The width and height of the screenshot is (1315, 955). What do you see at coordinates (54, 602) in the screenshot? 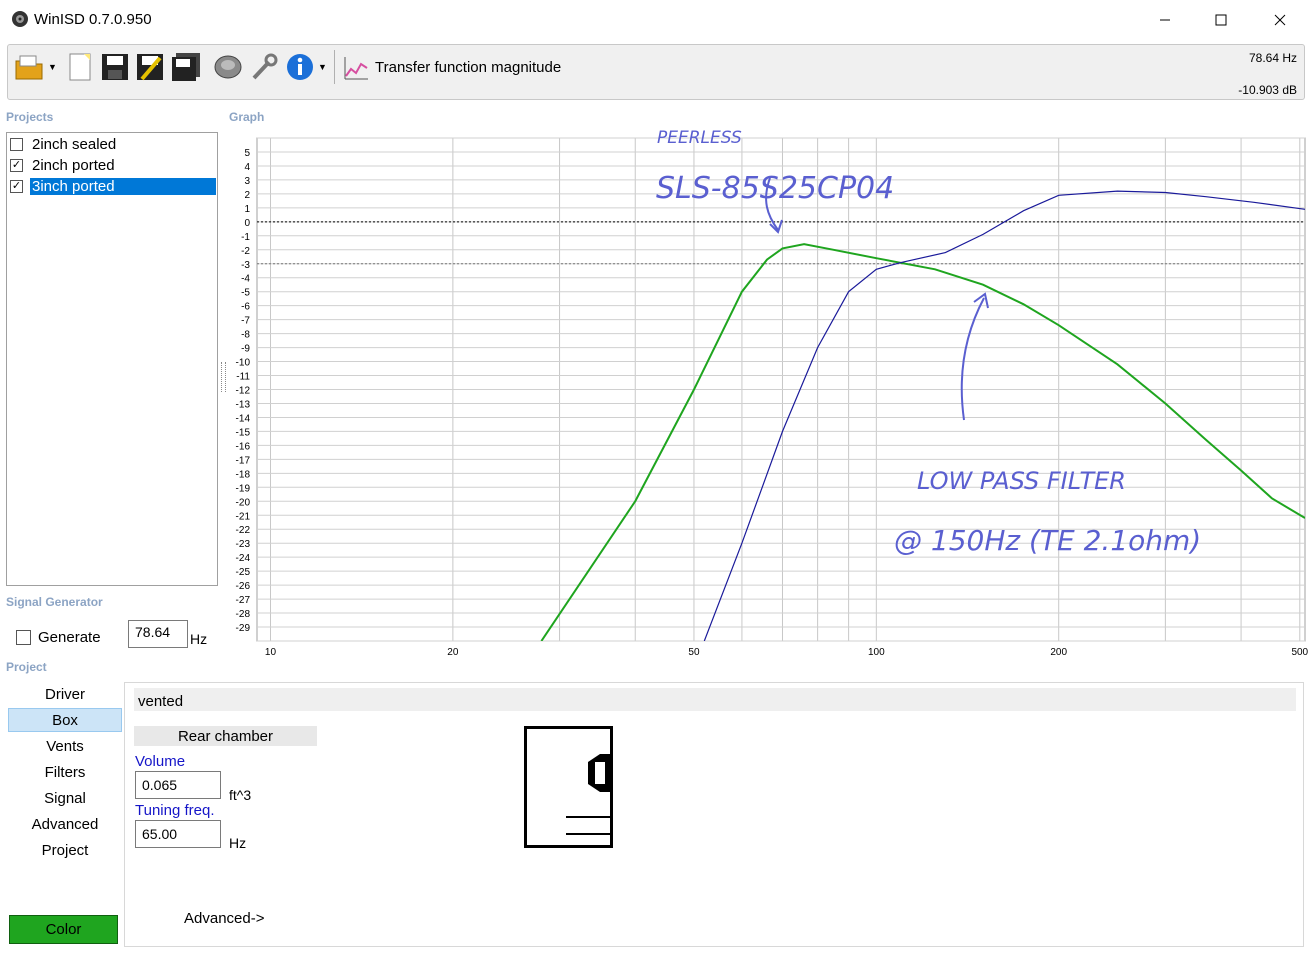
I see `signal-generator-label: Signal Generator` at bounding box center [54, 602].